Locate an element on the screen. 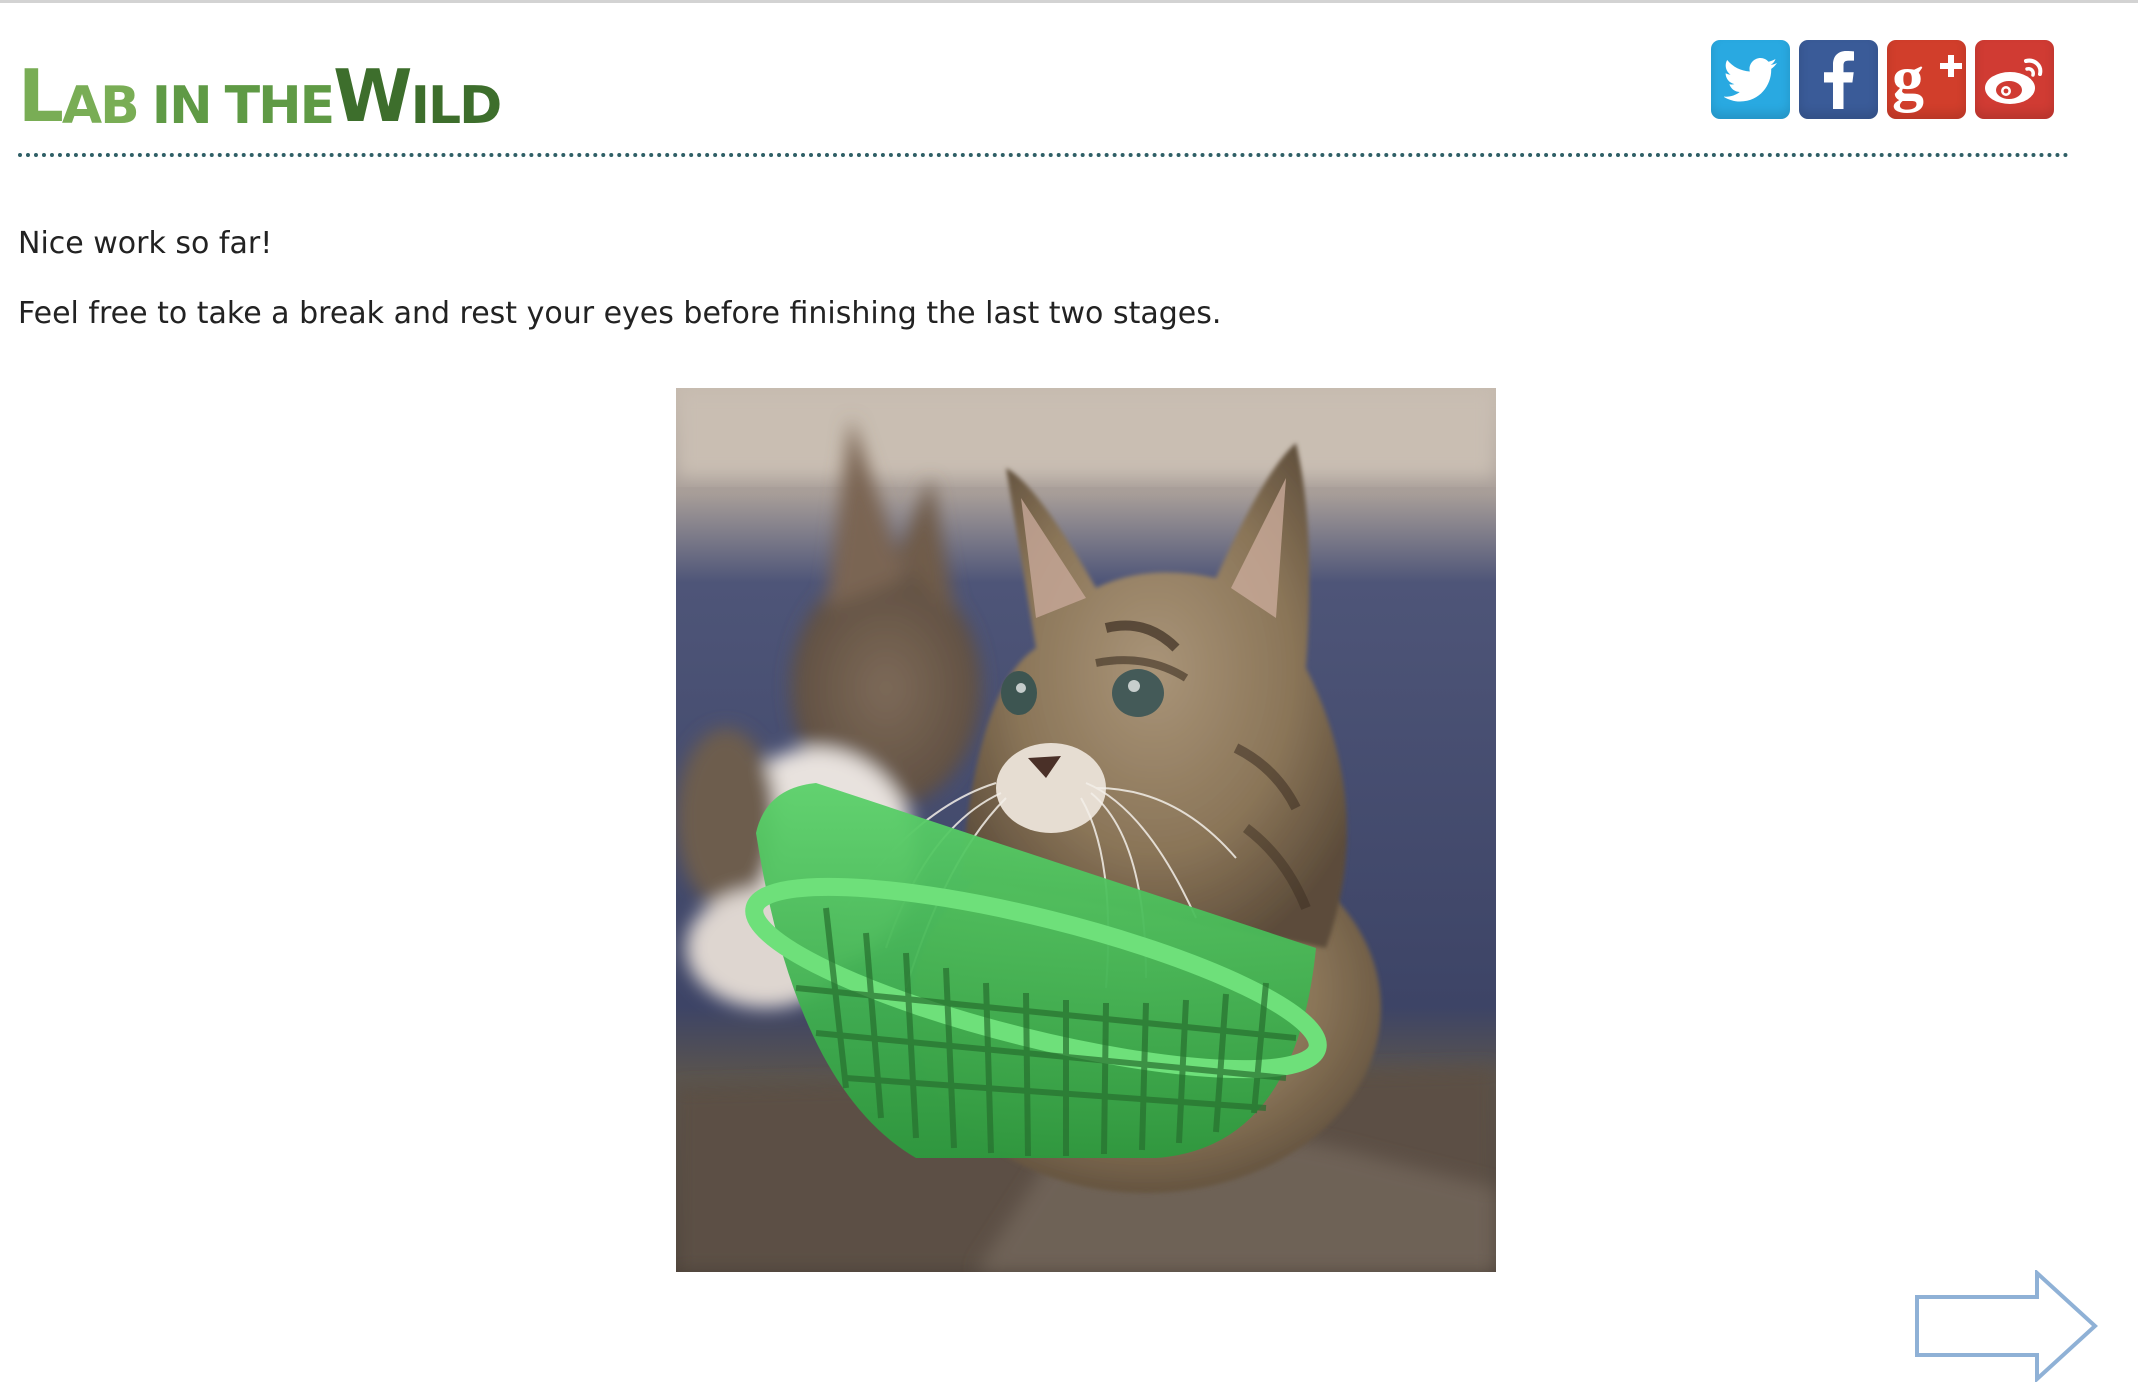 The height and width of the screenshot is (1394, 2138). right-arrow-icon is located at coordinates (2007, 1327).